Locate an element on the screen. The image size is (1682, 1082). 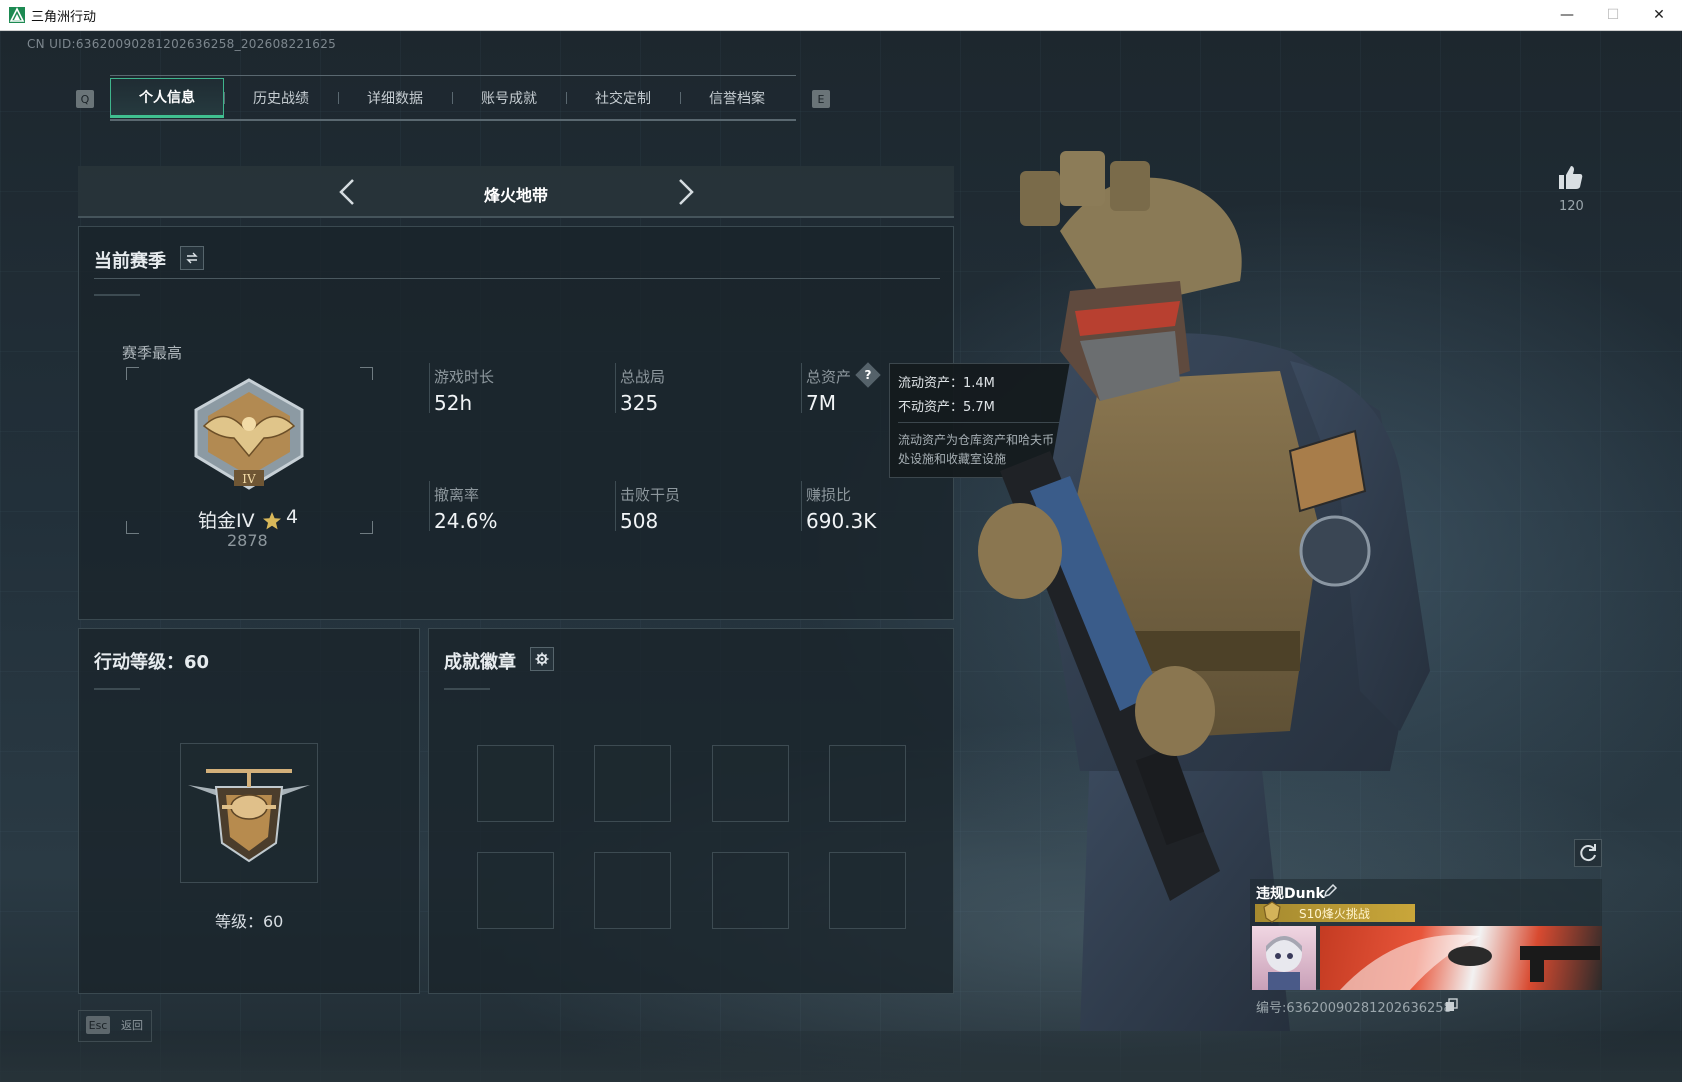
mode-title: 烽火地带 is located at coordinates (515, 195).